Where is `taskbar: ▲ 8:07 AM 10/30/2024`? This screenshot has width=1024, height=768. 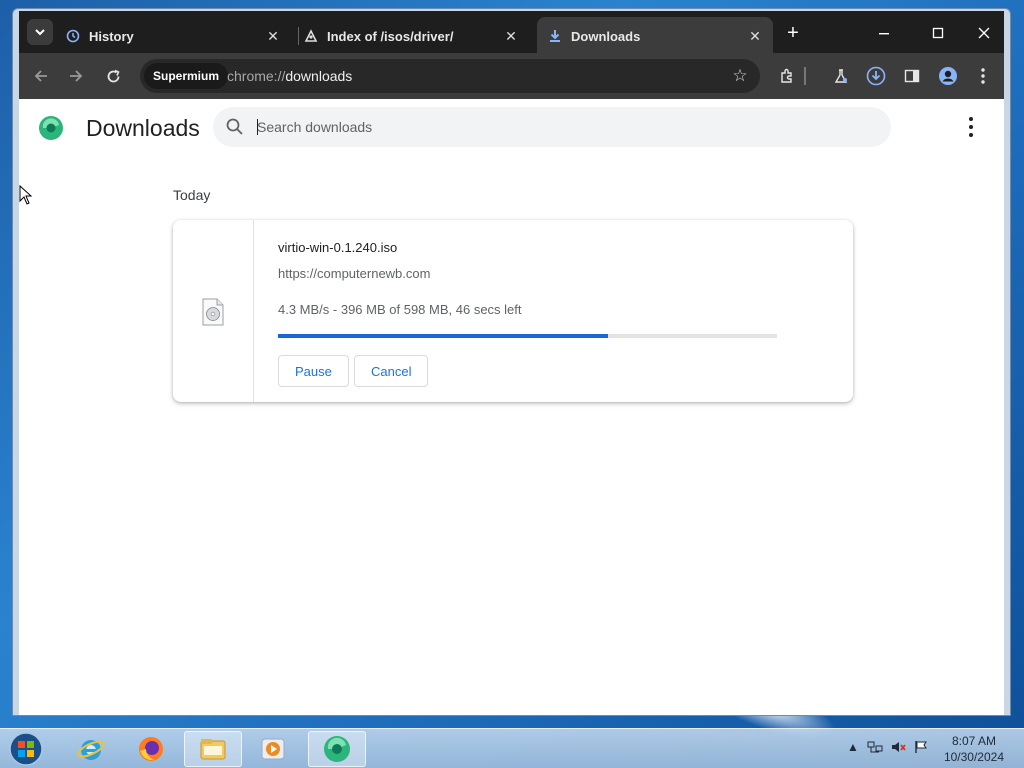 taskbar: ▲ 8:07 AM 10/30/2024 is located at coordinates (512, 748).